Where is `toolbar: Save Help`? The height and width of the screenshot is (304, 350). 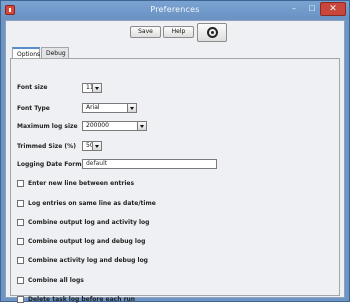 toolbar: Save Help is located at coordinates (175, 34).